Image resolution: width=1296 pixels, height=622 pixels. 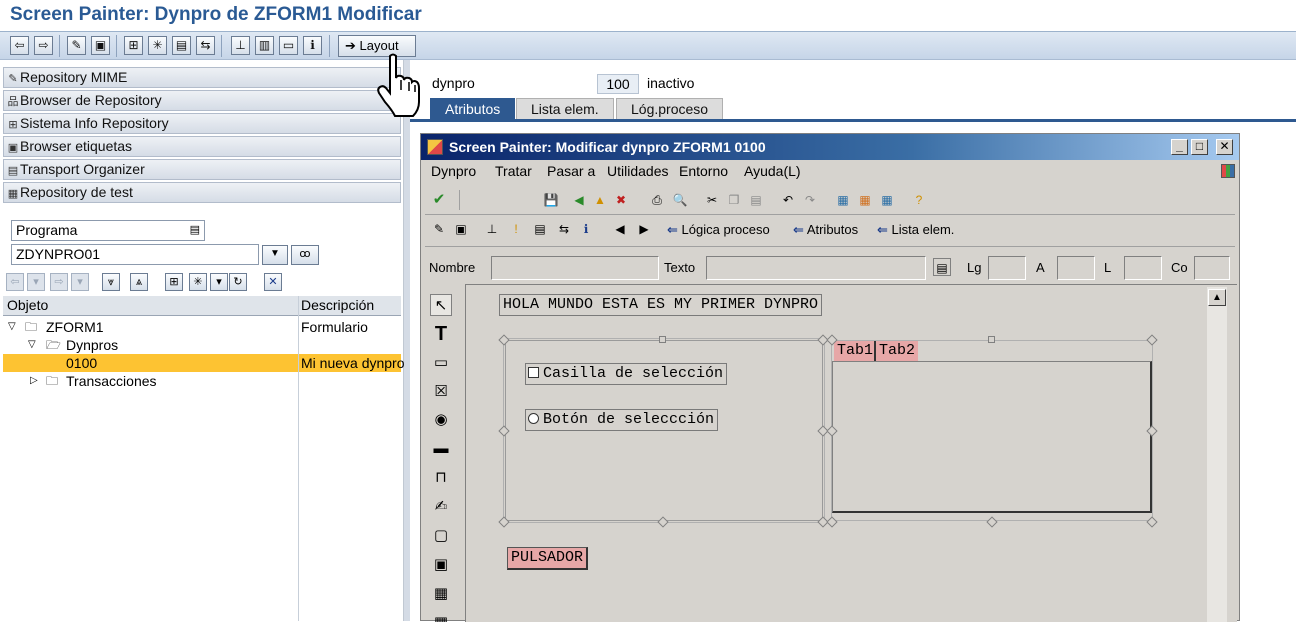 What do you see at coordinates (756, 200) in the screenshot?
I see `paste-icon: ▤` at bounding box center [756, 200].